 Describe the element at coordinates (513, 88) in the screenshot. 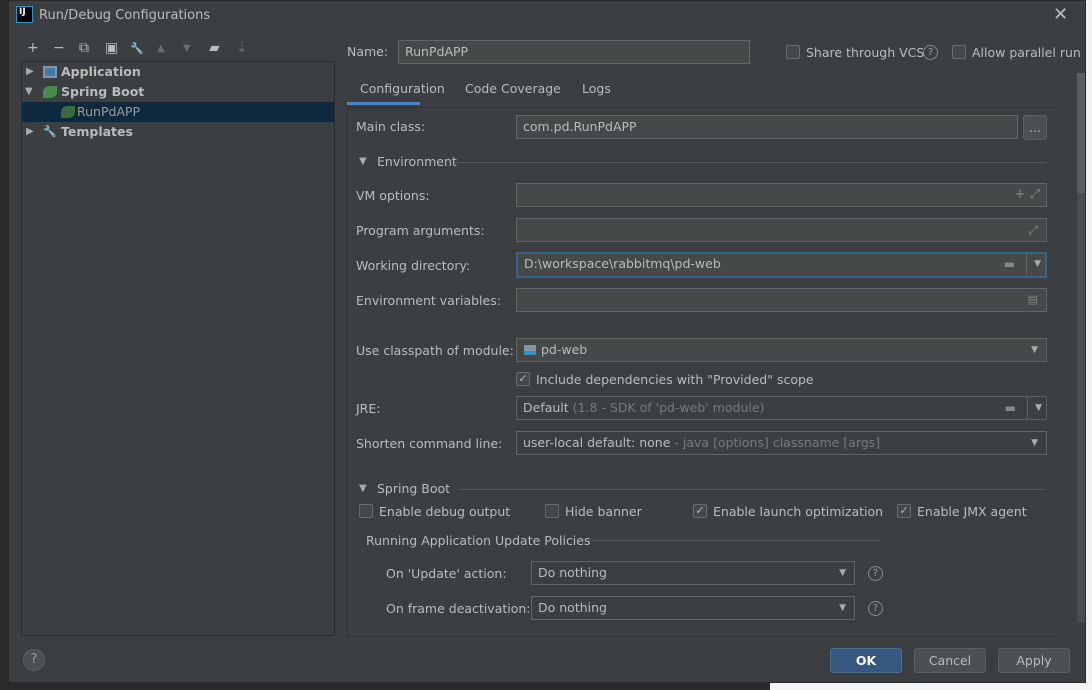

I see `tab-code-coverage: Code Coverage` at that location.